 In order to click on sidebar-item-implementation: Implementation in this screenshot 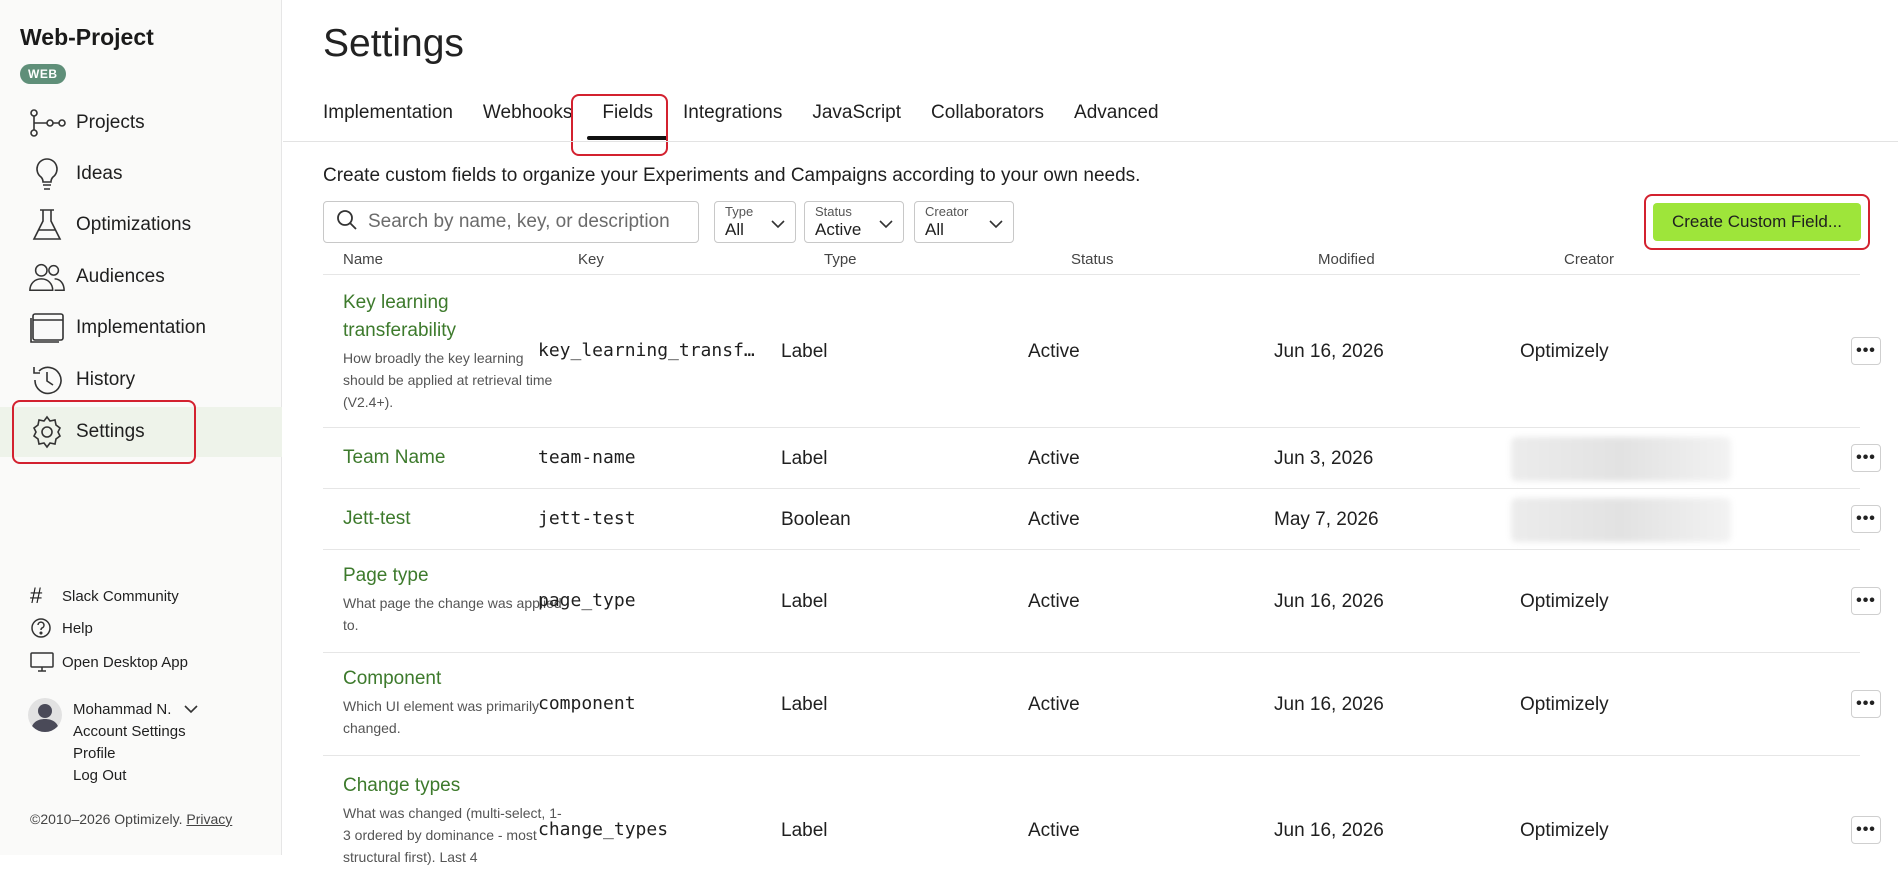, I will do `click(141, 328)`.